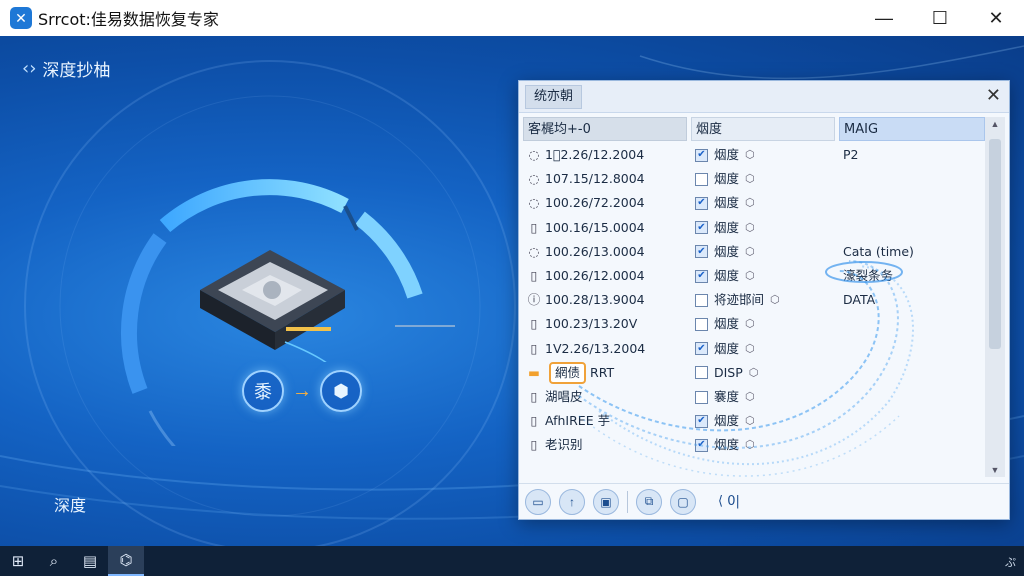  I want to click on open-folder-icon: ▭, so click(538, 501).